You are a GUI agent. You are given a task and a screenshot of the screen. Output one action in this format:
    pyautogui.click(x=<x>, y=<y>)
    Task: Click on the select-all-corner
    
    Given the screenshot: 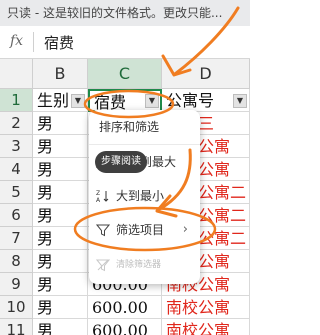 What is the action you would take?
    pyautogui.click(x=16, y=74)
    